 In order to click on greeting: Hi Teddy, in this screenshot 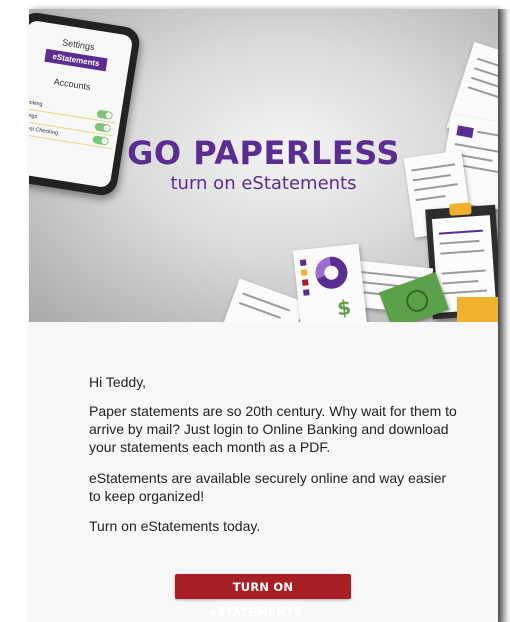, I will do `click(118, 382)`.